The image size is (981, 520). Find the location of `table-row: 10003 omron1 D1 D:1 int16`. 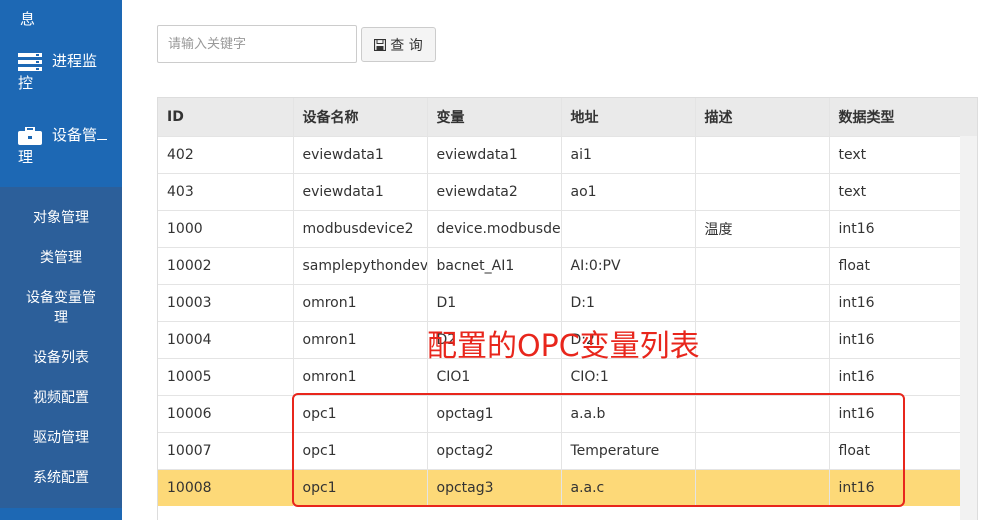

table-row: 10003 omron1 D1 D:1 int16 is located at coordinates (560, 302).